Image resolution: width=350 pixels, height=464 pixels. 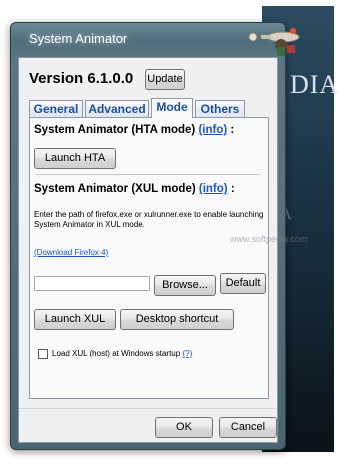 I want to click on startup-checkbox, so click(x=43, y=354).